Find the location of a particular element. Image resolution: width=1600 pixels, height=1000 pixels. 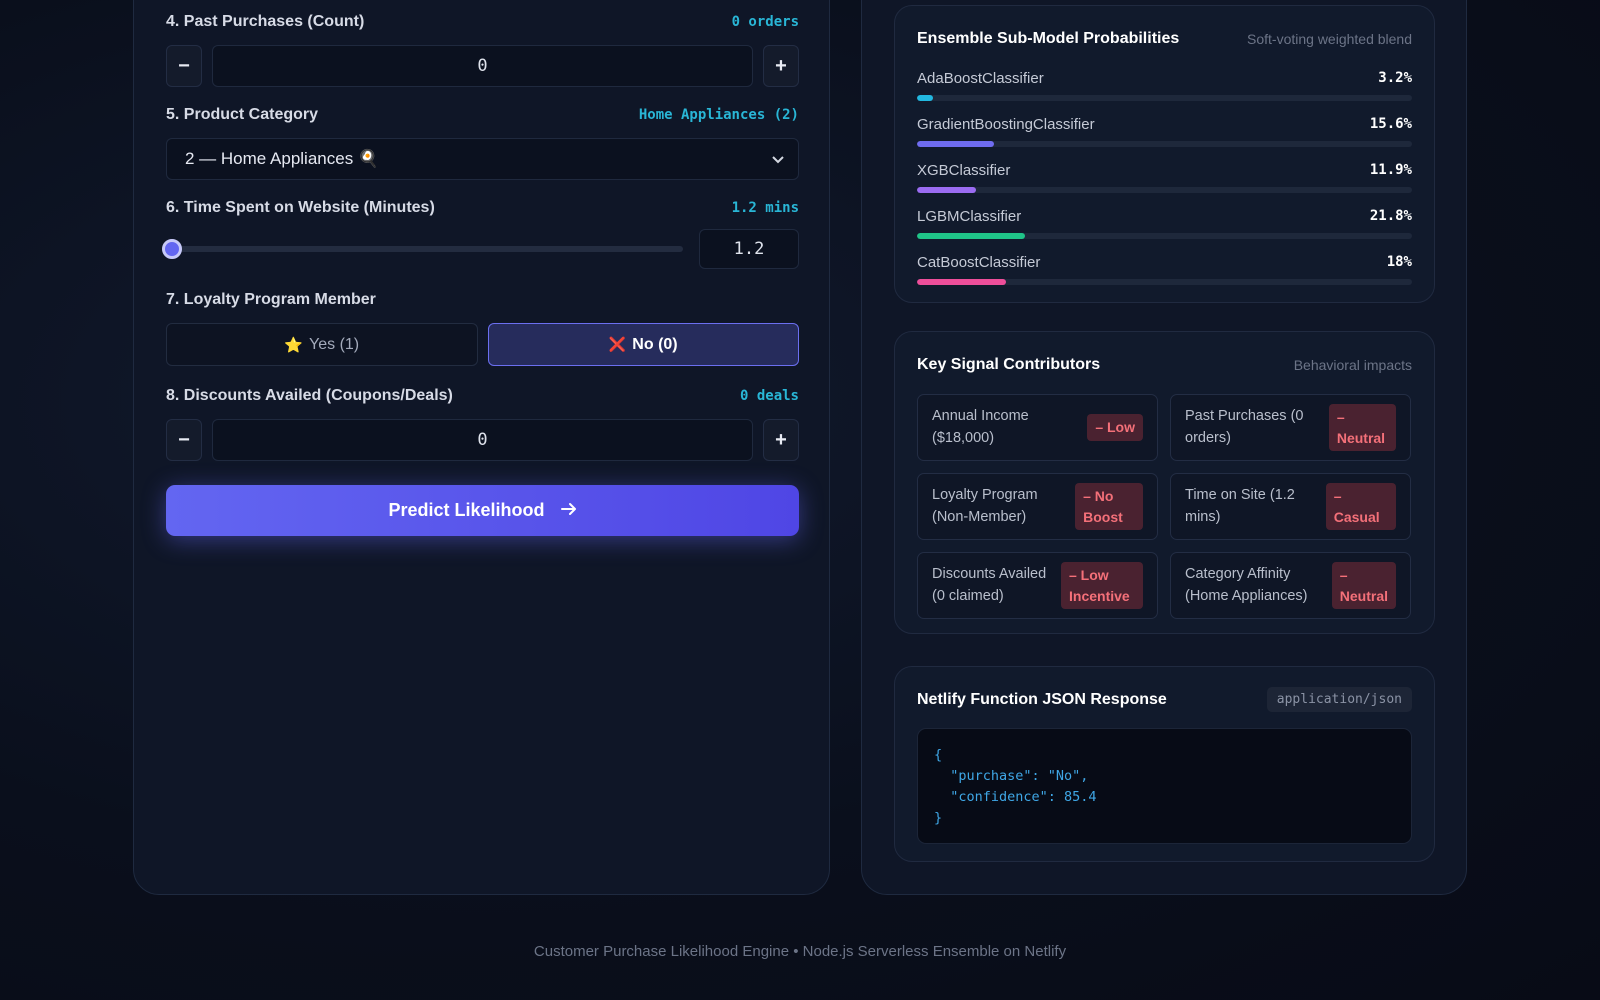

model-row: GradientBoostingClassifier 15.6% is located at coordinates (1164, 133).